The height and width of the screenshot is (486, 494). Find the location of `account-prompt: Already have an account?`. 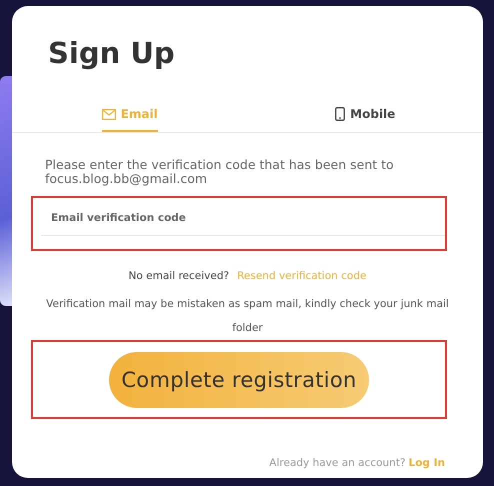

account-prompt: Already have an account? is located at coordinates (337, 463).